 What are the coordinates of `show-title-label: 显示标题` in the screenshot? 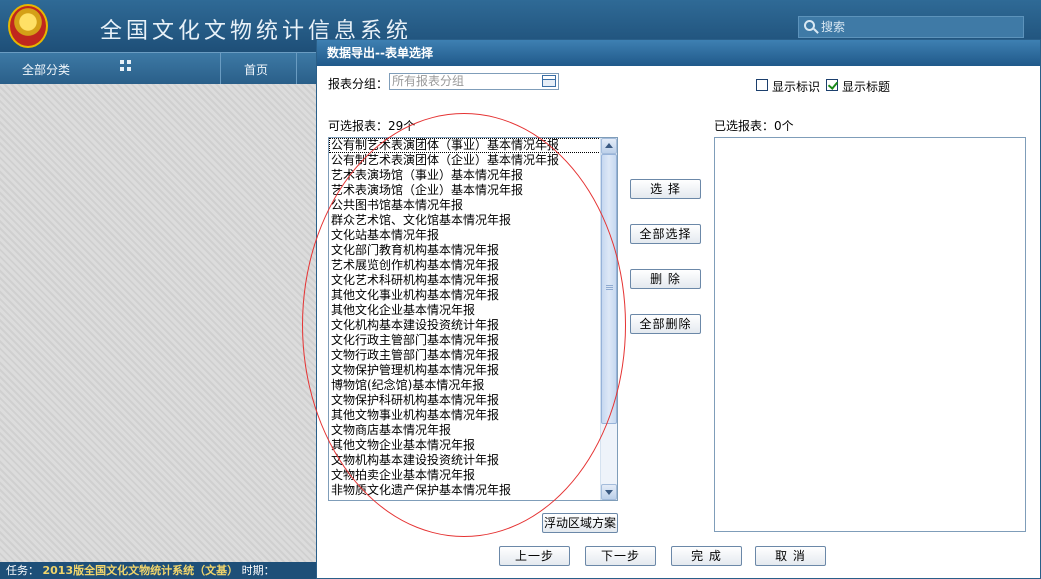 It's located at (866, 87).